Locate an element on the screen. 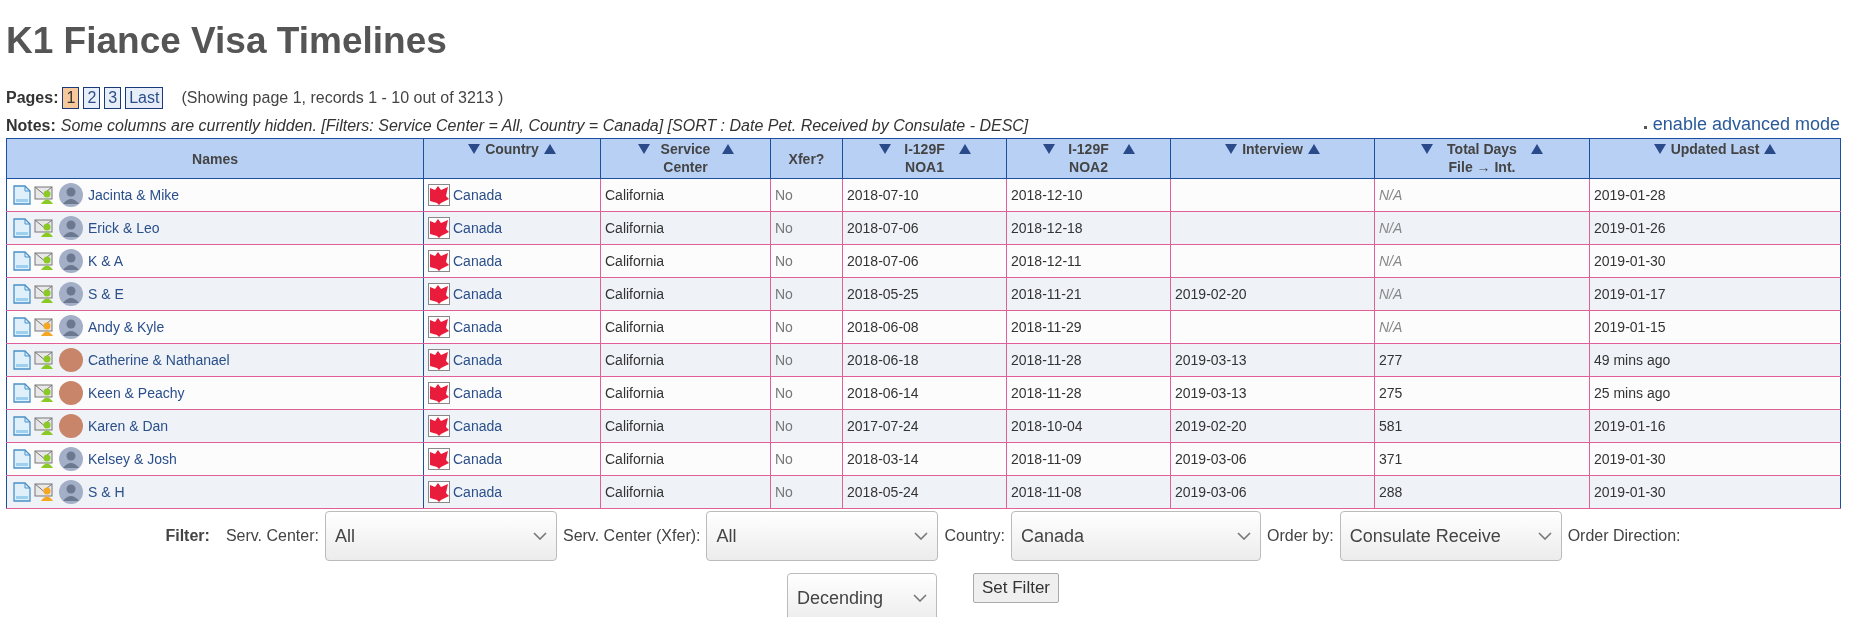  filter-dropdown: Consulate Receive is located at coordinates (1450, 536).